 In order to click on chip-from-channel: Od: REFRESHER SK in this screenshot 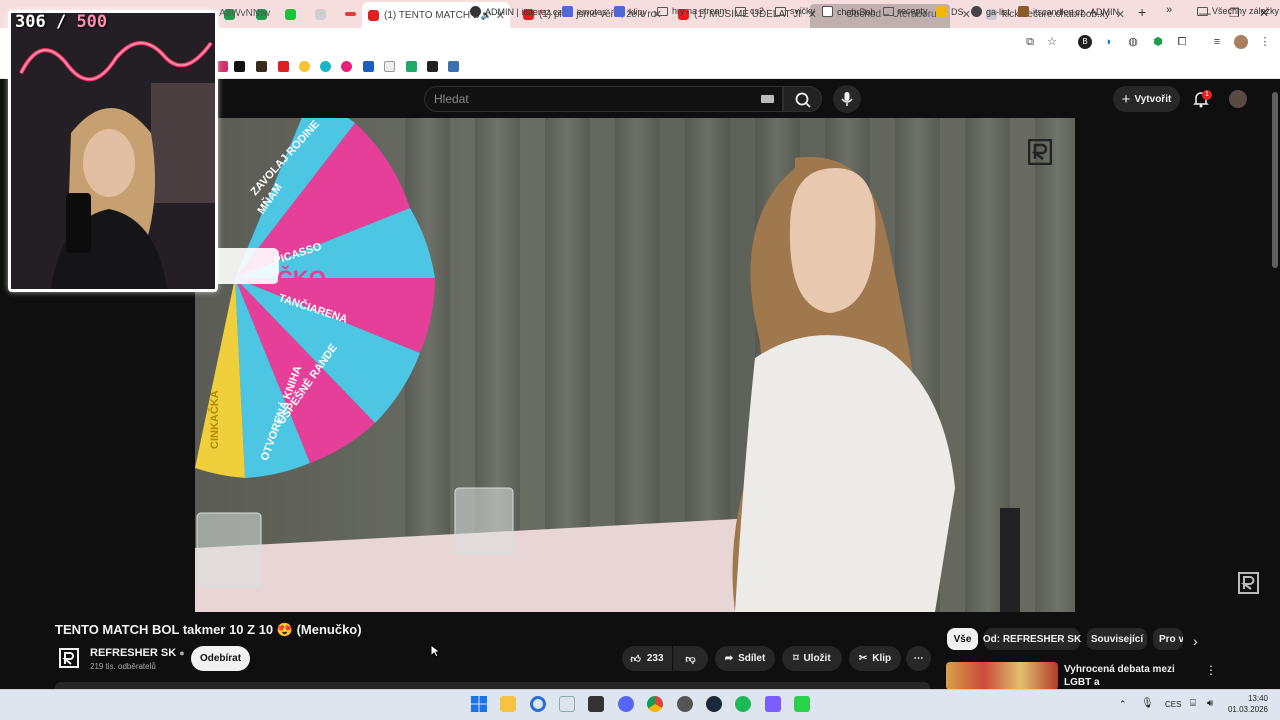, I will do `click(1032, 639)`.